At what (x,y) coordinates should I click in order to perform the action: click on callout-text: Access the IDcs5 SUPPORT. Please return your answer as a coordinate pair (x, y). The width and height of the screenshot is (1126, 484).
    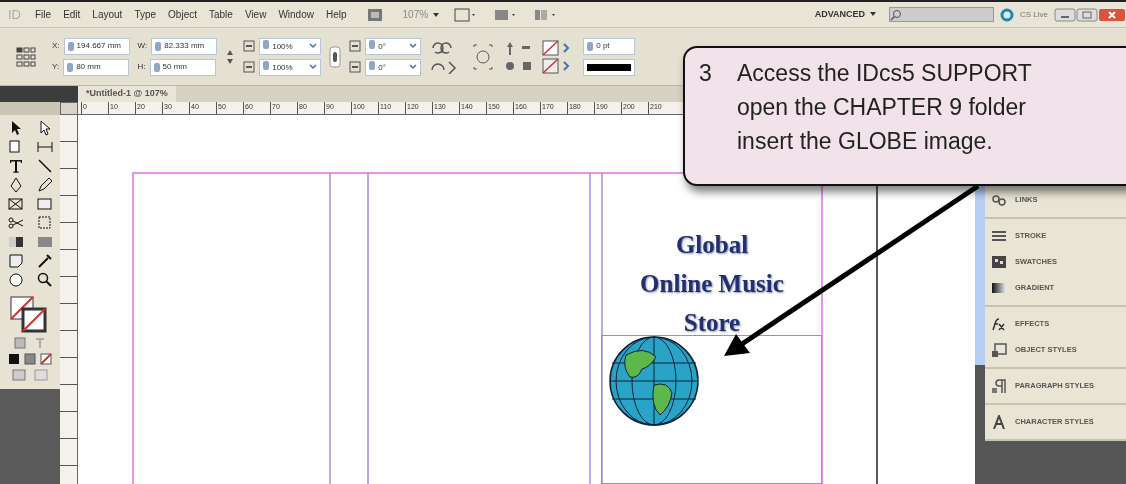
    Looking at the image, I should click on (884, 73).